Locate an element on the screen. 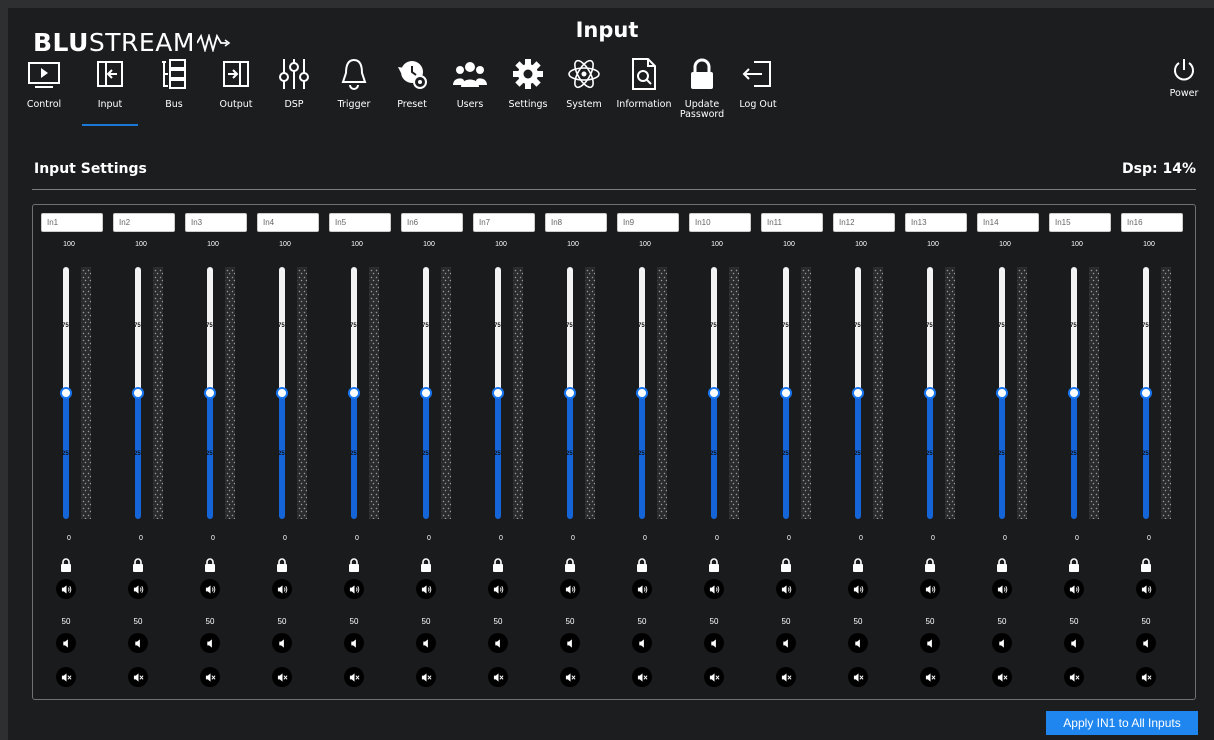 Image resolution: width=1214 pixels, height=740 pixels. nav-item-dsp: DSP is located at coordinates (294, 89).